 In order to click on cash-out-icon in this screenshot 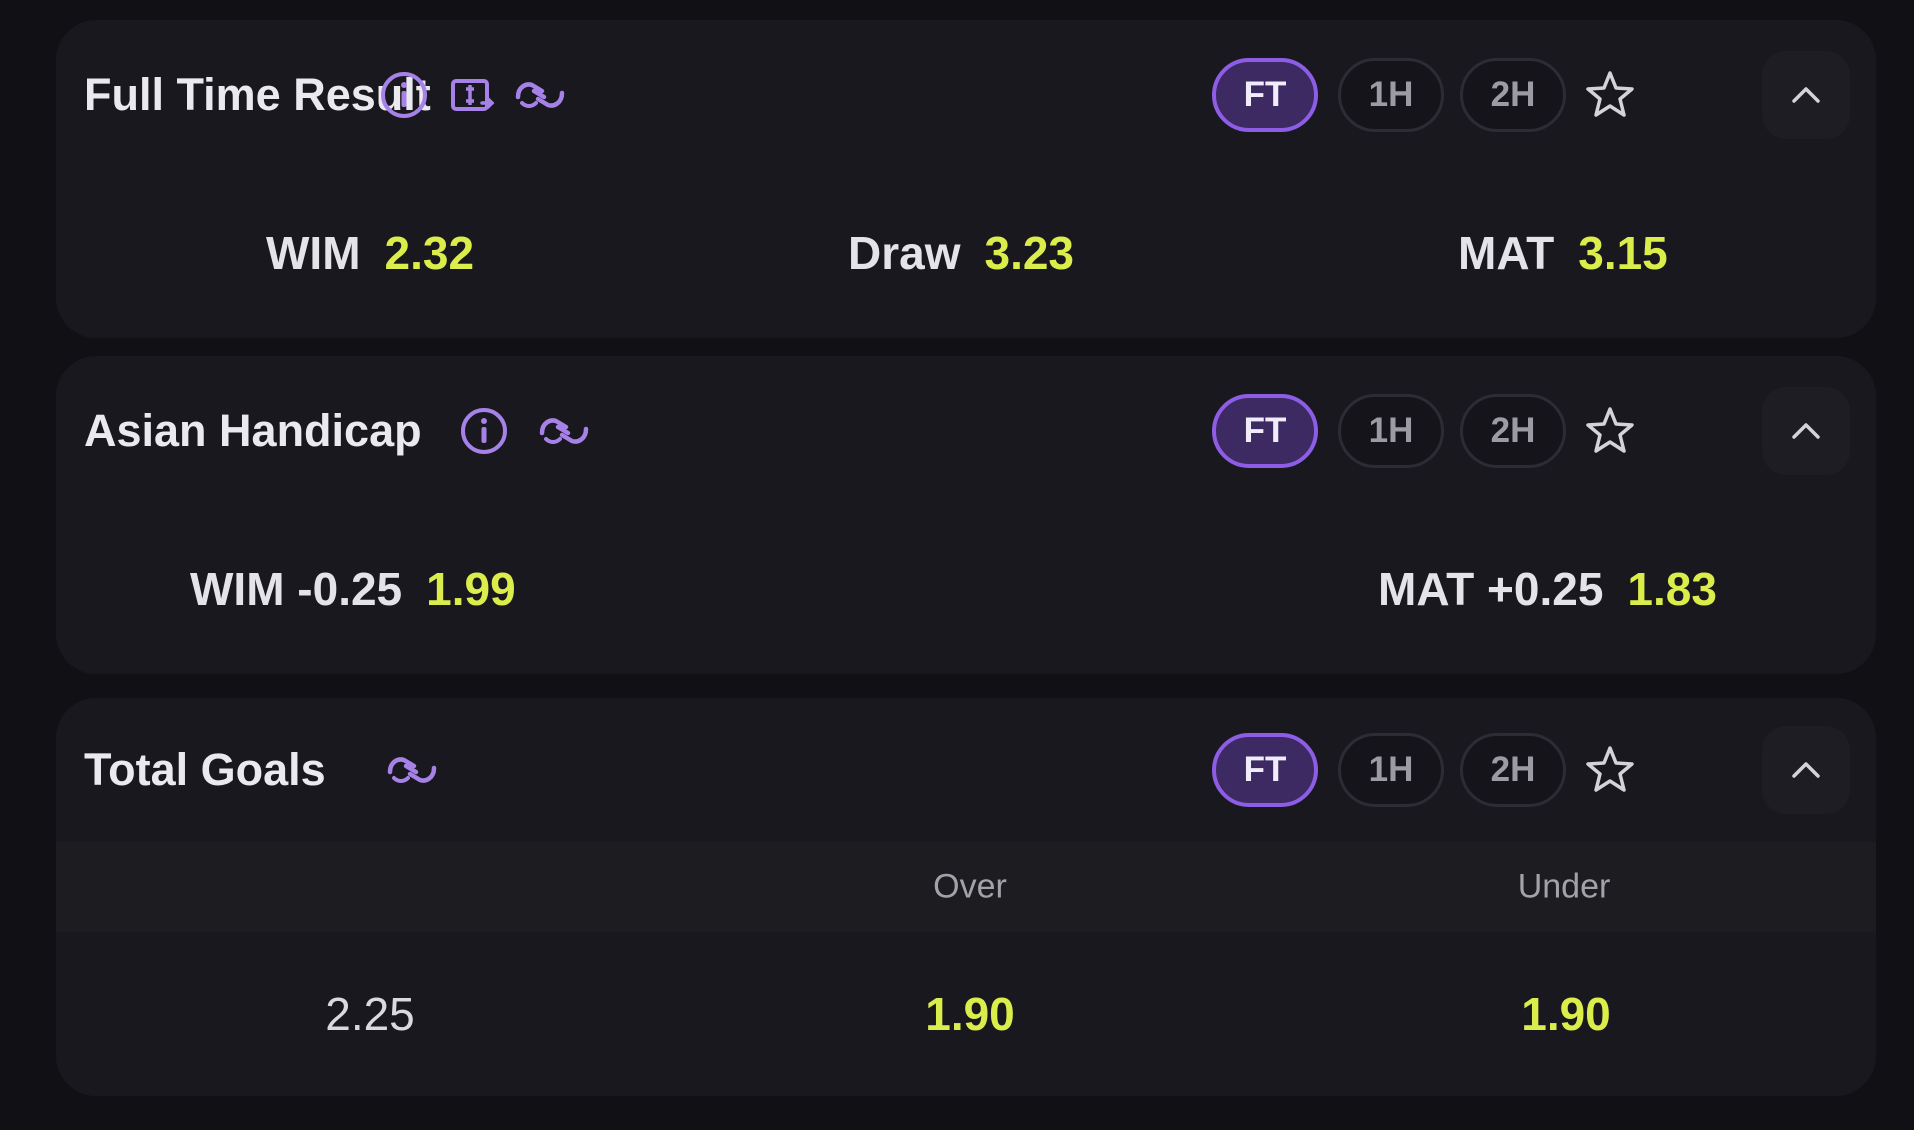, I will do `click(472, 95)`.